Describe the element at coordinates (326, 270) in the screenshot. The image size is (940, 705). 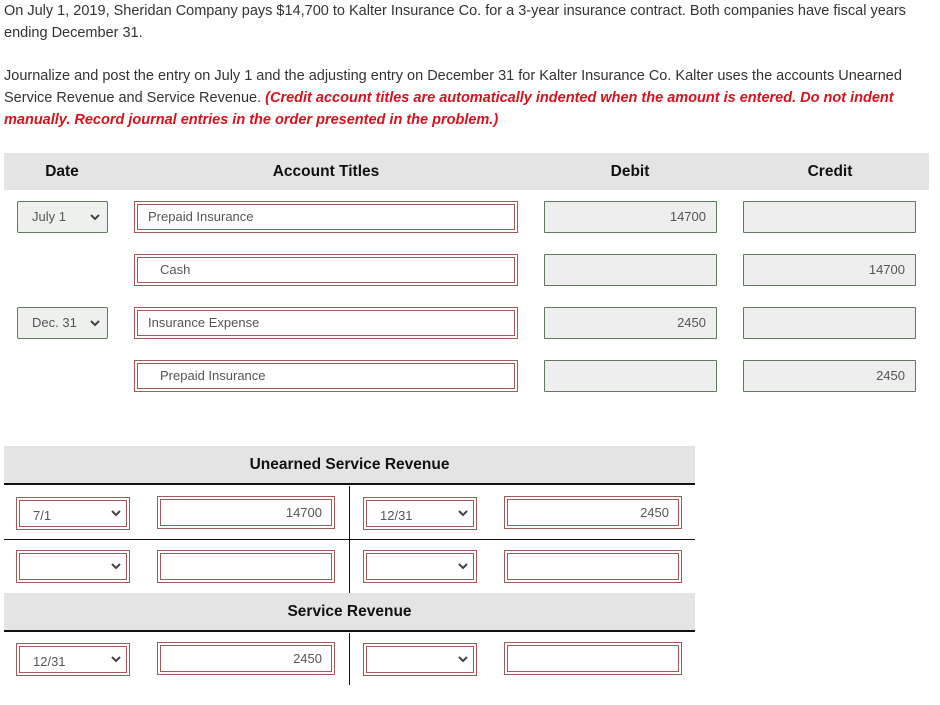
I see `account-title-input: Cash` at that location.